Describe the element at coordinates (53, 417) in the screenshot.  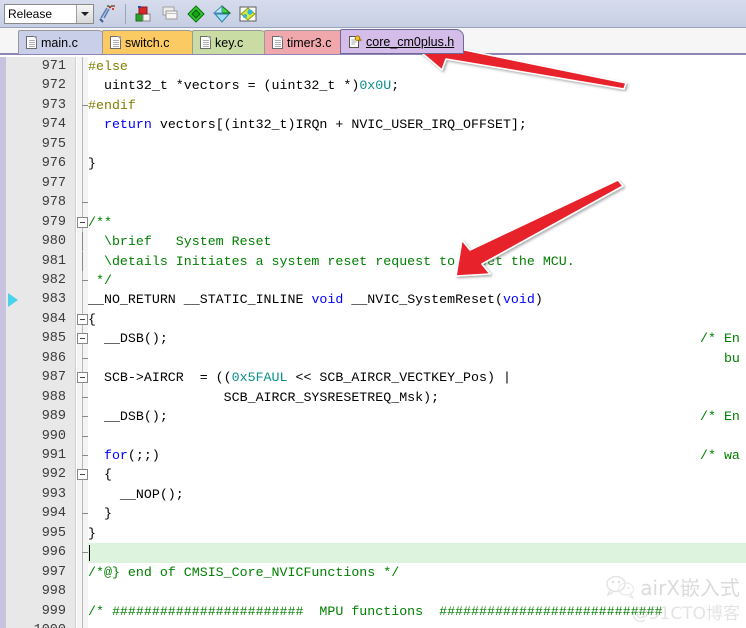
I see `line-number: 989` at that location.